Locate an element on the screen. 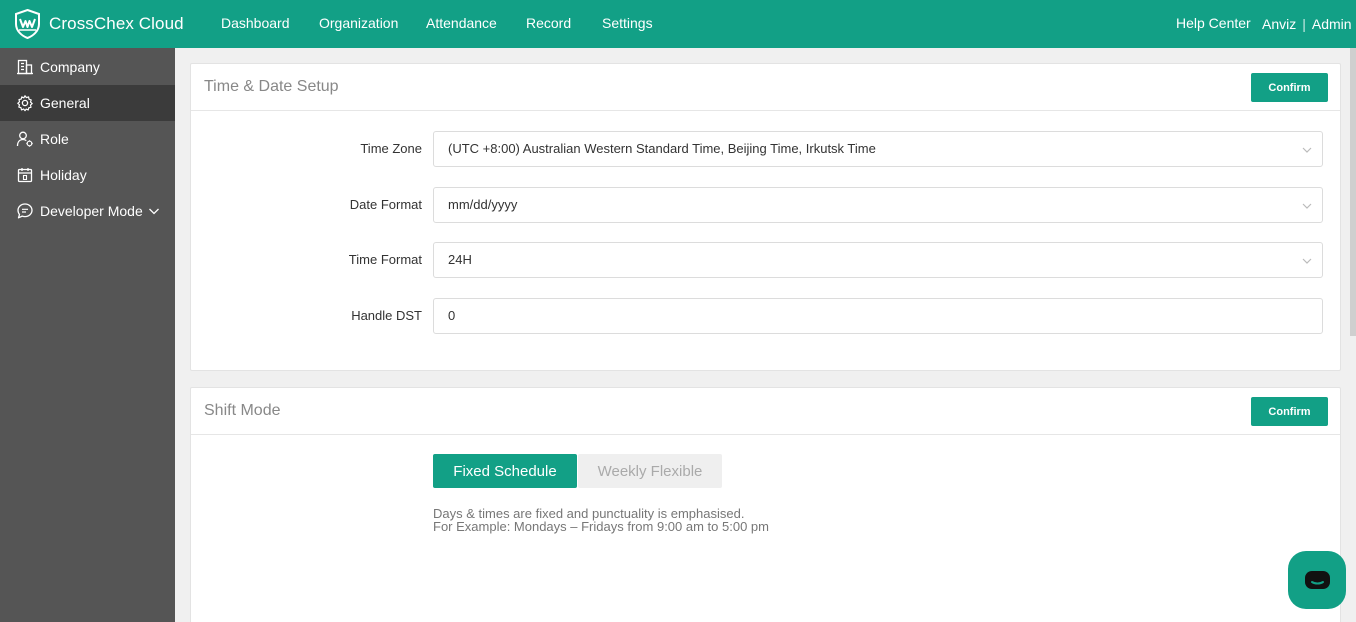  calendar-icon is located at coordinates (25, 175).